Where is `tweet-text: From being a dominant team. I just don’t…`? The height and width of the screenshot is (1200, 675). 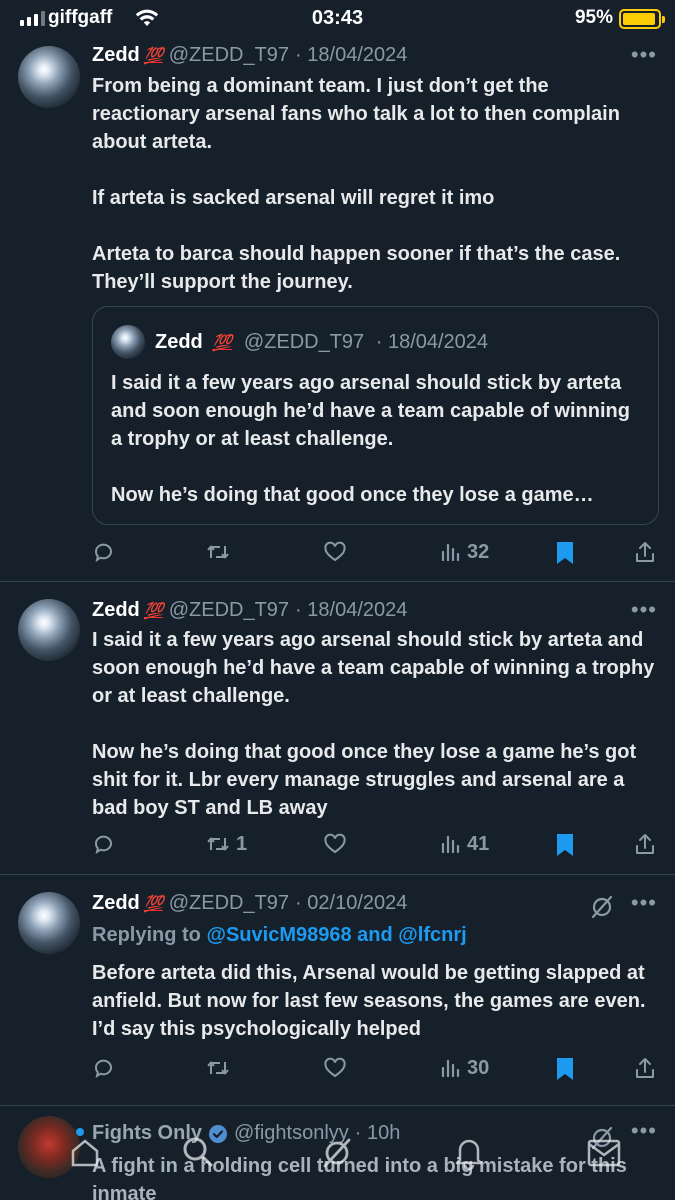 tweet-text: From being a dominant team. I just don’t… is located at coordinates (356, 184).